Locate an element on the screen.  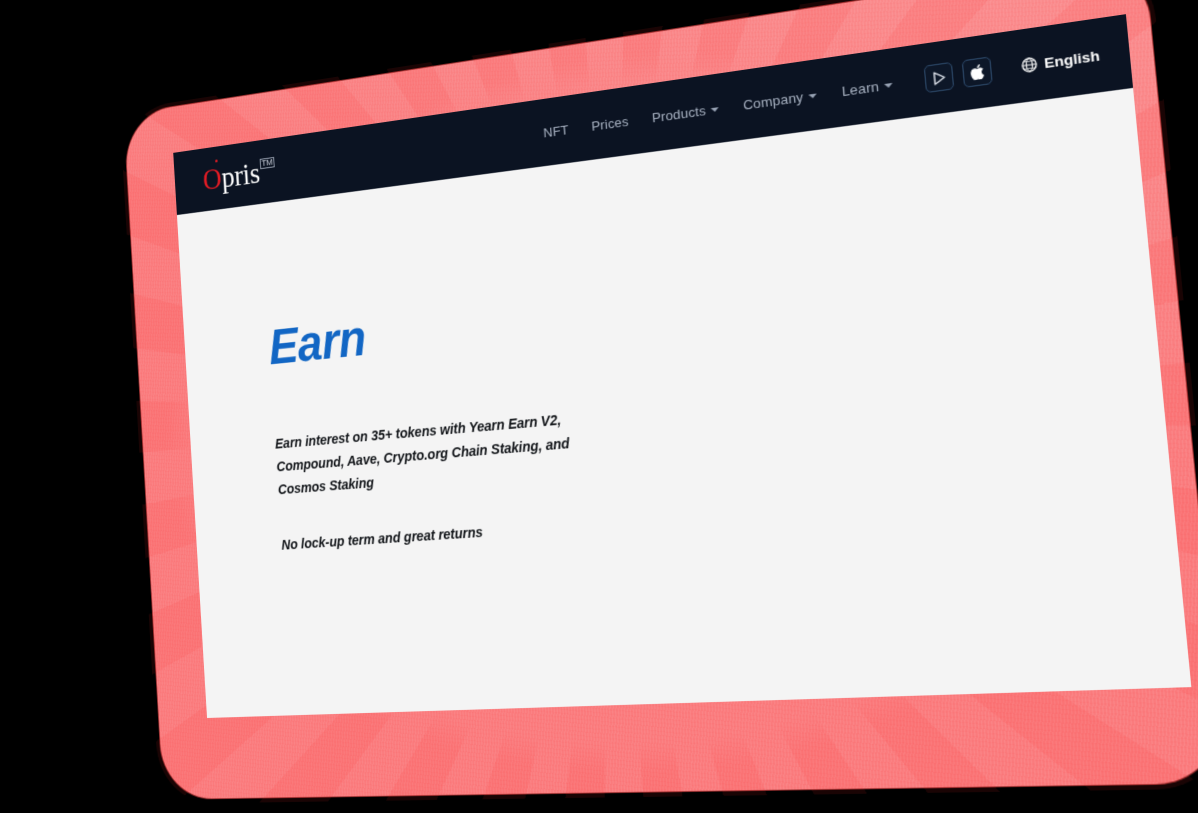
trademark-symbol: TM is located at coordinates (267, 163).